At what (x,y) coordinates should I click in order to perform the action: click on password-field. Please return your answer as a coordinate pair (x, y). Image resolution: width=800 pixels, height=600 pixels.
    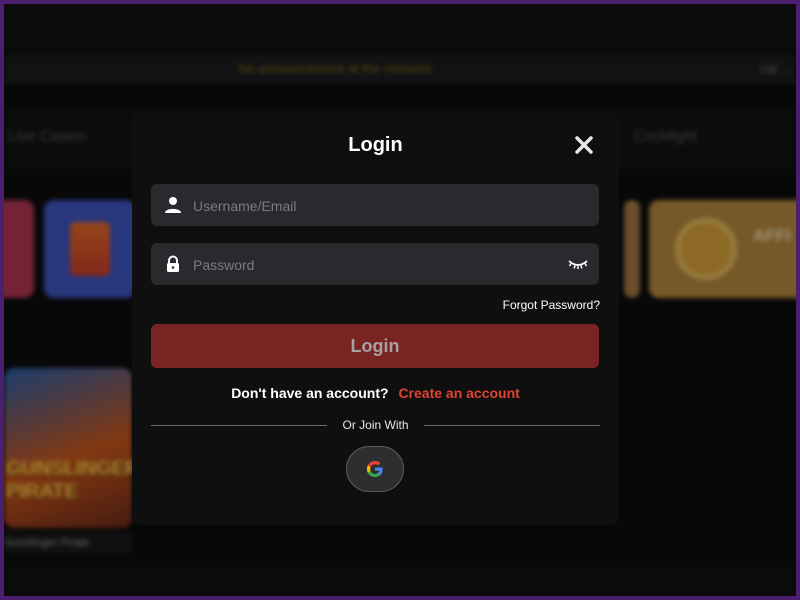
    Looking at the image, I should click on (375, 265).